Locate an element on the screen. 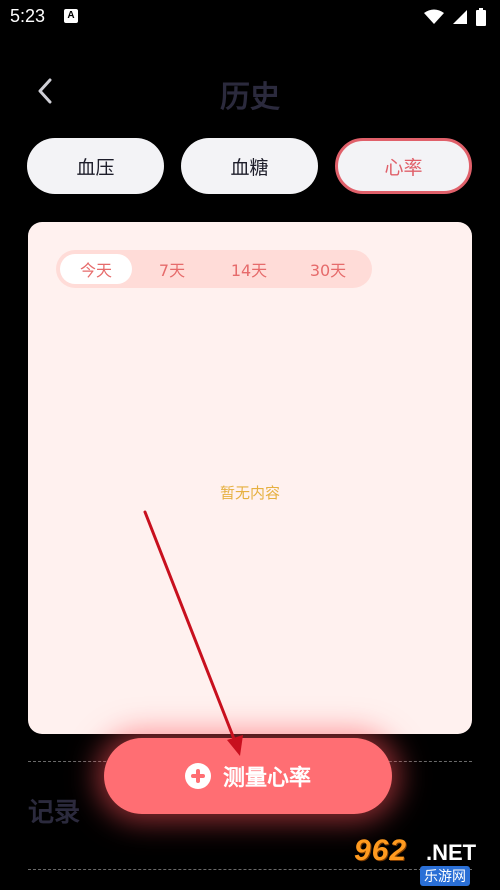 This screenshot has height=890, width=500. empty-state-text: 暂无内容 is located at coordinates (249, 493).